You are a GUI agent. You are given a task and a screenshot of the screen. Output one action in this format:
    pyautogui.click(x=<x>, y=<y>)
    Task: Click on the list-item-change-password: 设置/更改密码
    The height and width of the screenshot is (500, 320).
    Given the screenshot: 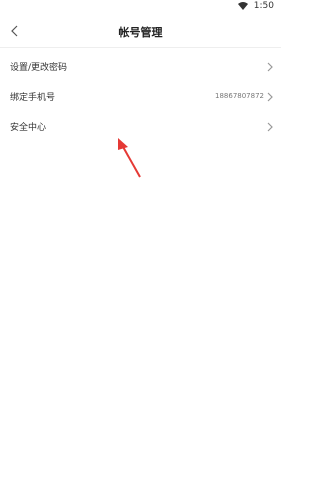 What is the action you would take?
    pyautogui.click(x=140, y=67)
    